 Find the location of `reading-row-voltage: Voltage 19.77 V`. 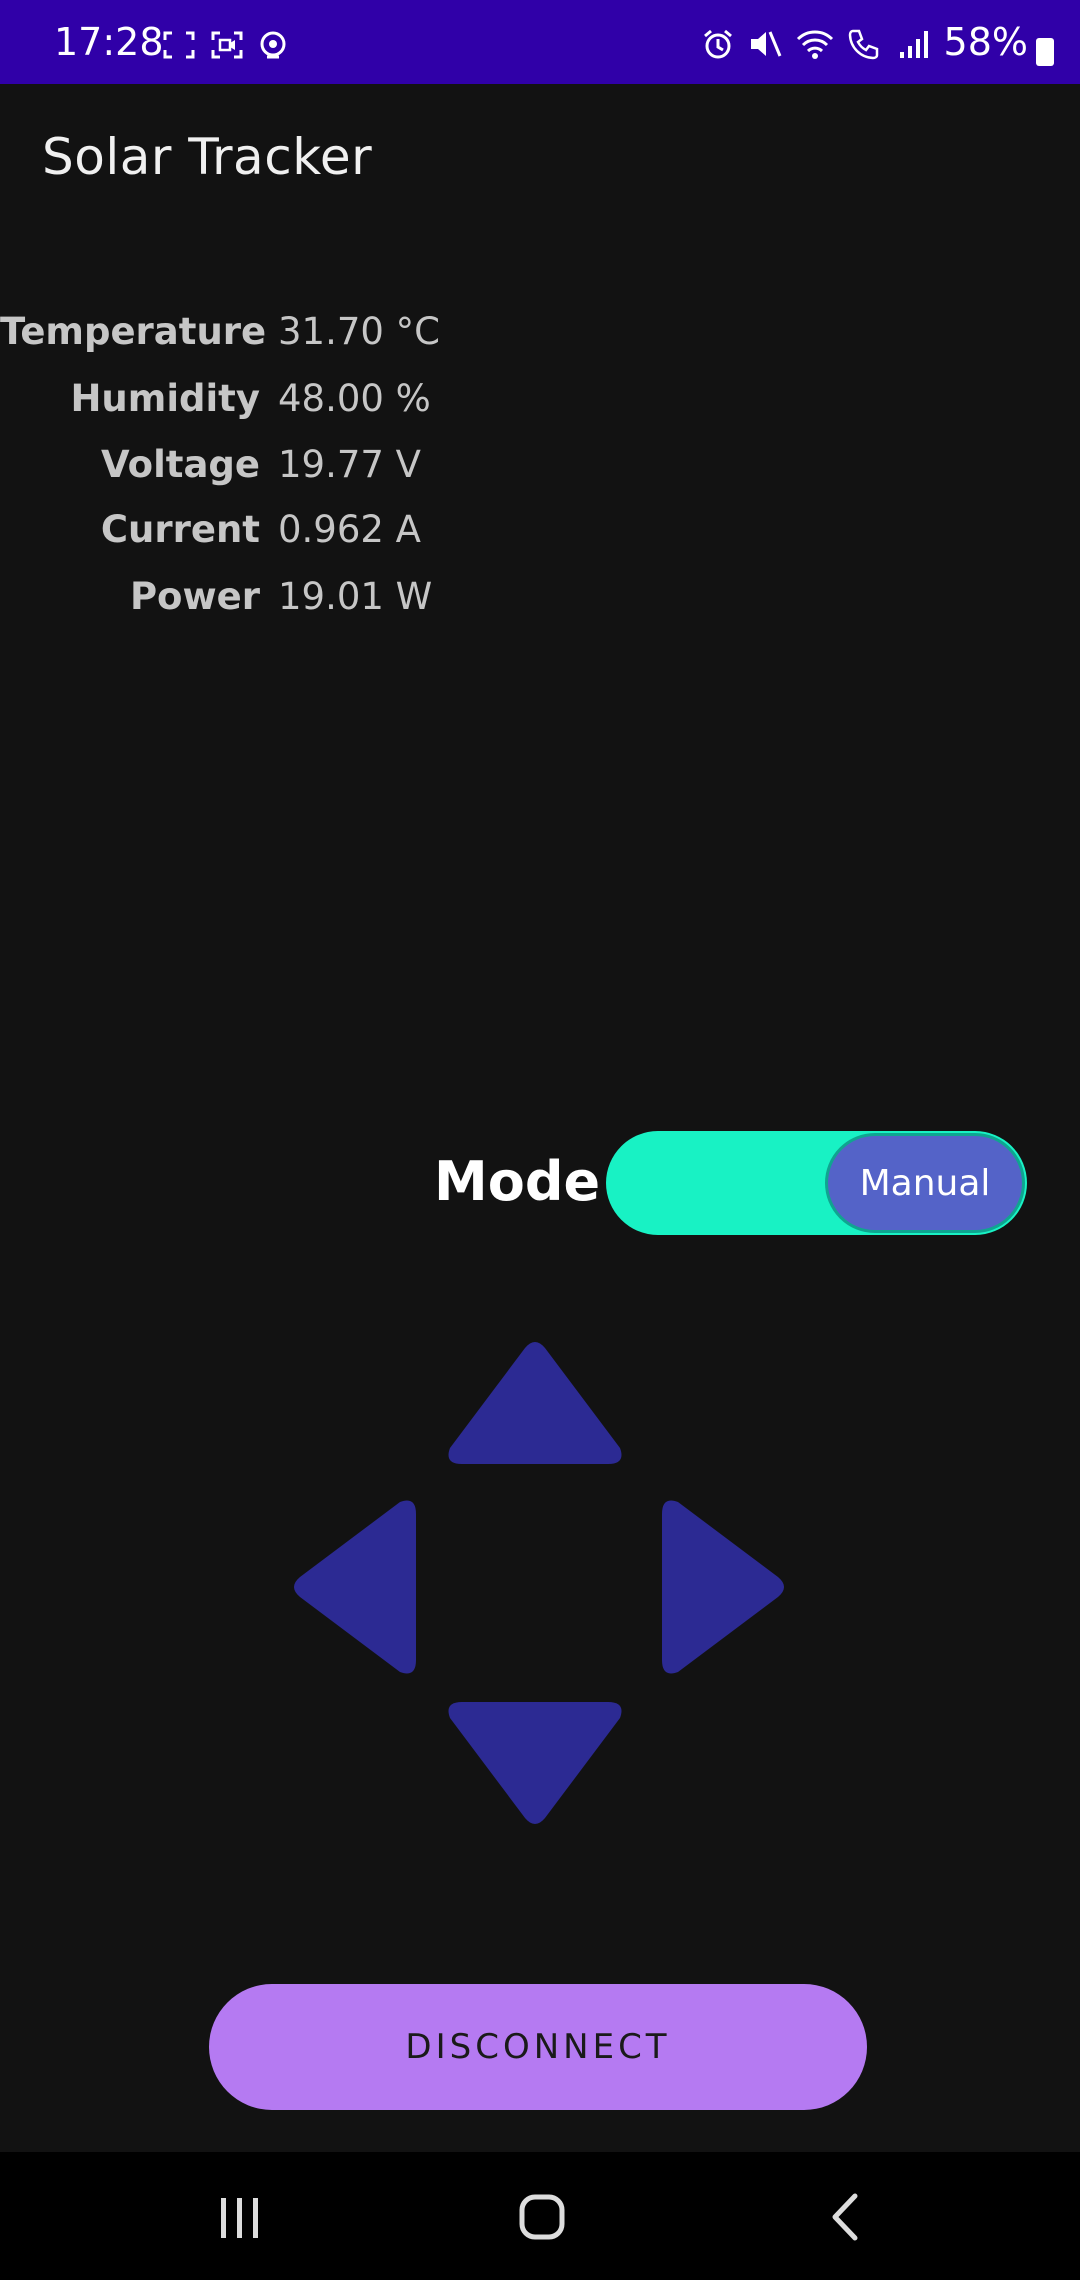

reading-row-voltage: Voltage 19.77 V is located at coordinates (300, 473).